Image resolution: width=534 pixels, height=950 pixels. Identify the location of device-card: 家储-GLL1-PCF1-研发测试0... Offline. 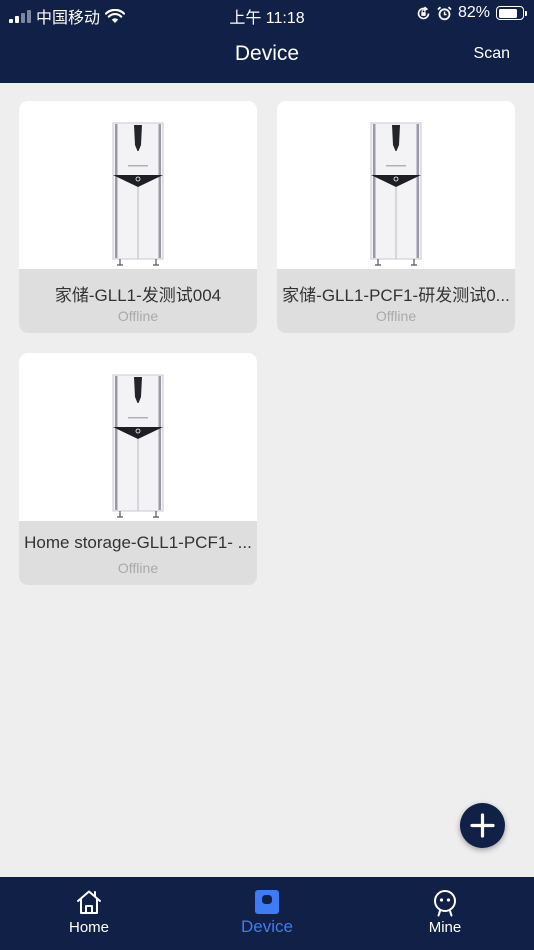
(396, 217).